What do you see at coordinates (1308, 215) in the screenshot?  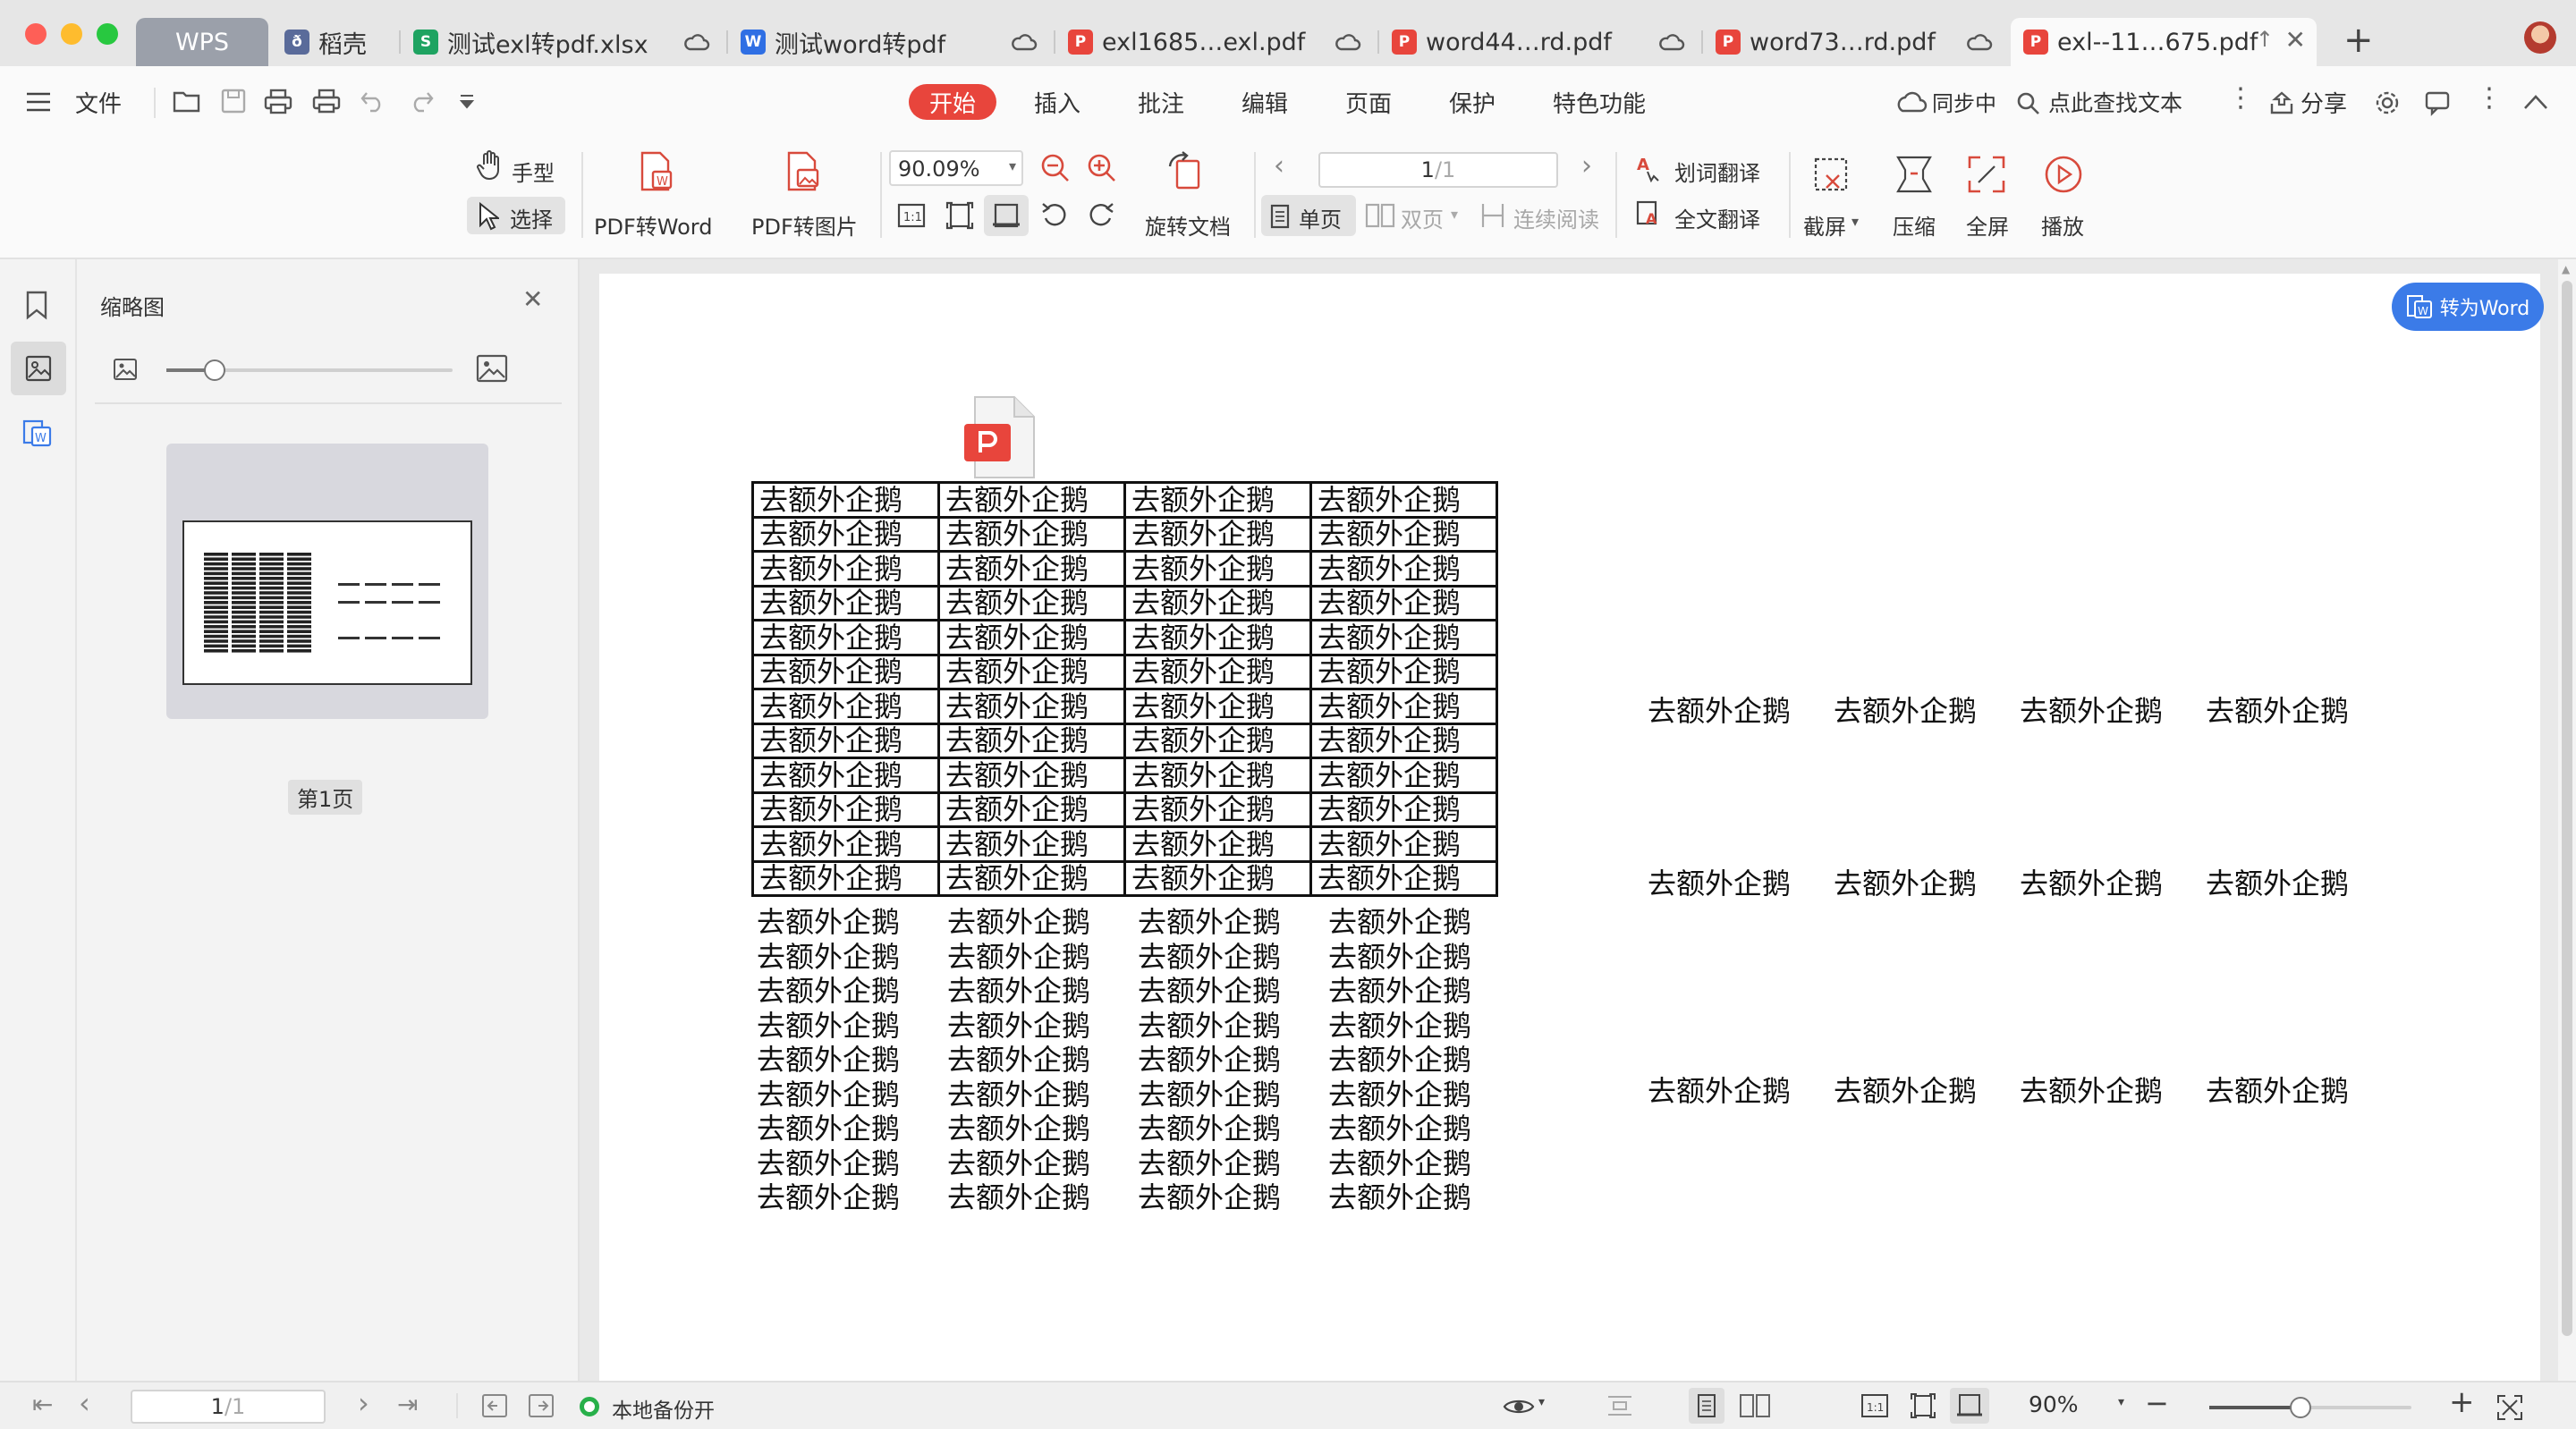 I see `single-page-button: 单页` at bounding box center [1308, 215].